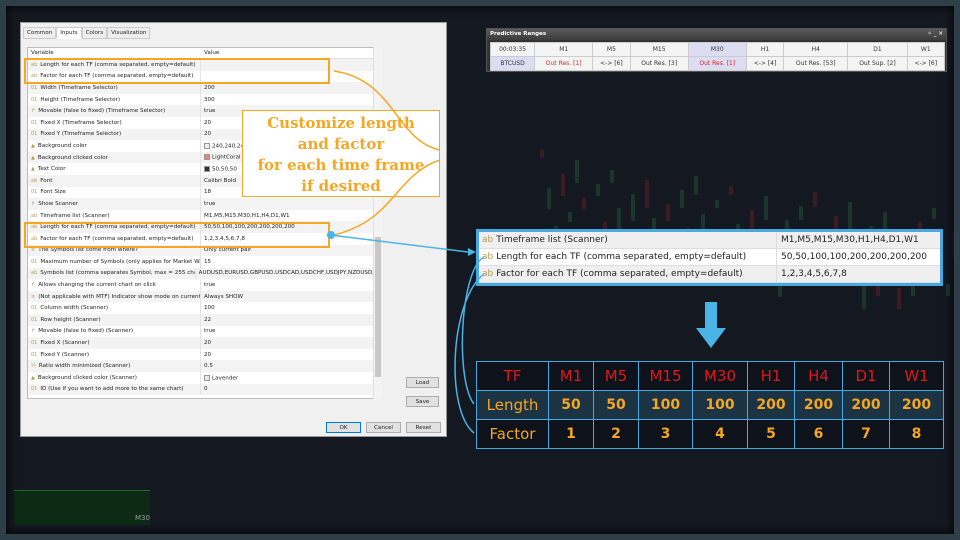  Describe the element at coordinates (377, 223) in the screenshot. I see `grid-scrollbar` at that location.